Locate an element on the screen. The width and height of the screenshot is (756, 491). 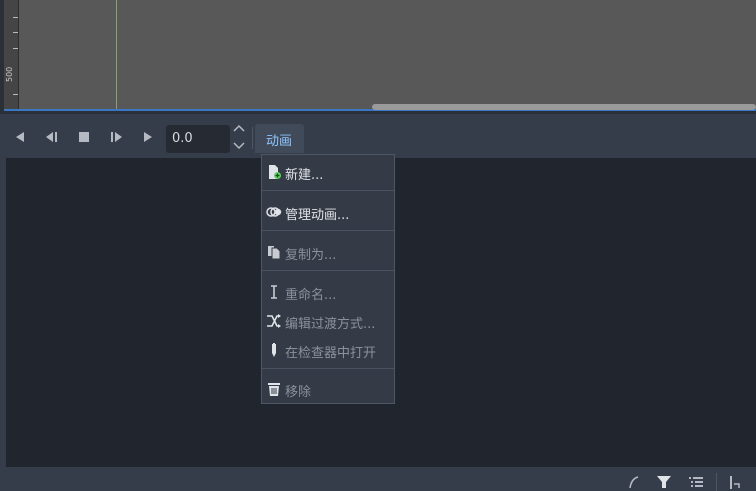
stop-icon is located at coordinates (84, 137).